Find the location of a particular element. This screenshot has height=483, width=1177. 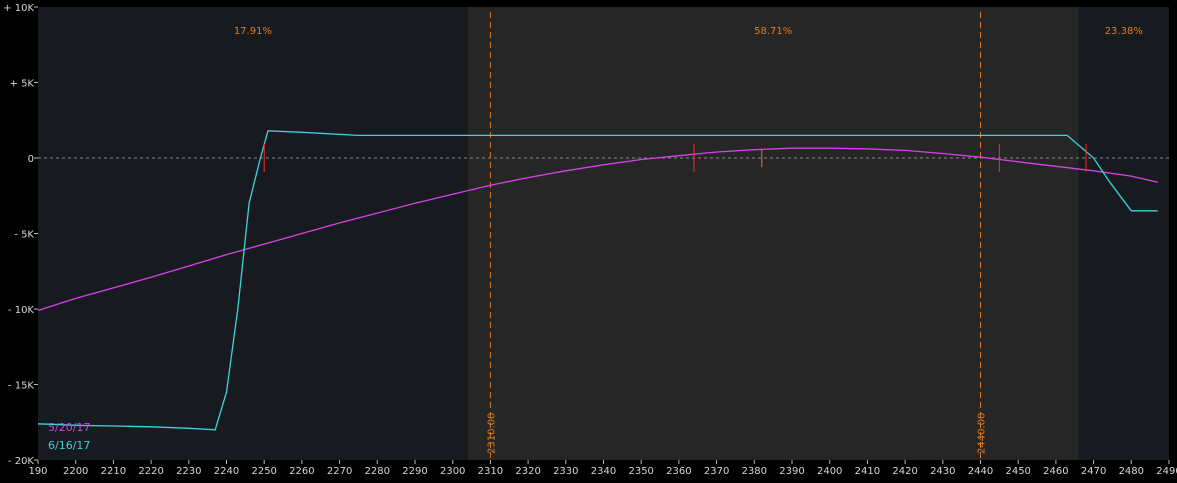

x-tick-label: 2380 is located at coordinates (754, 471).